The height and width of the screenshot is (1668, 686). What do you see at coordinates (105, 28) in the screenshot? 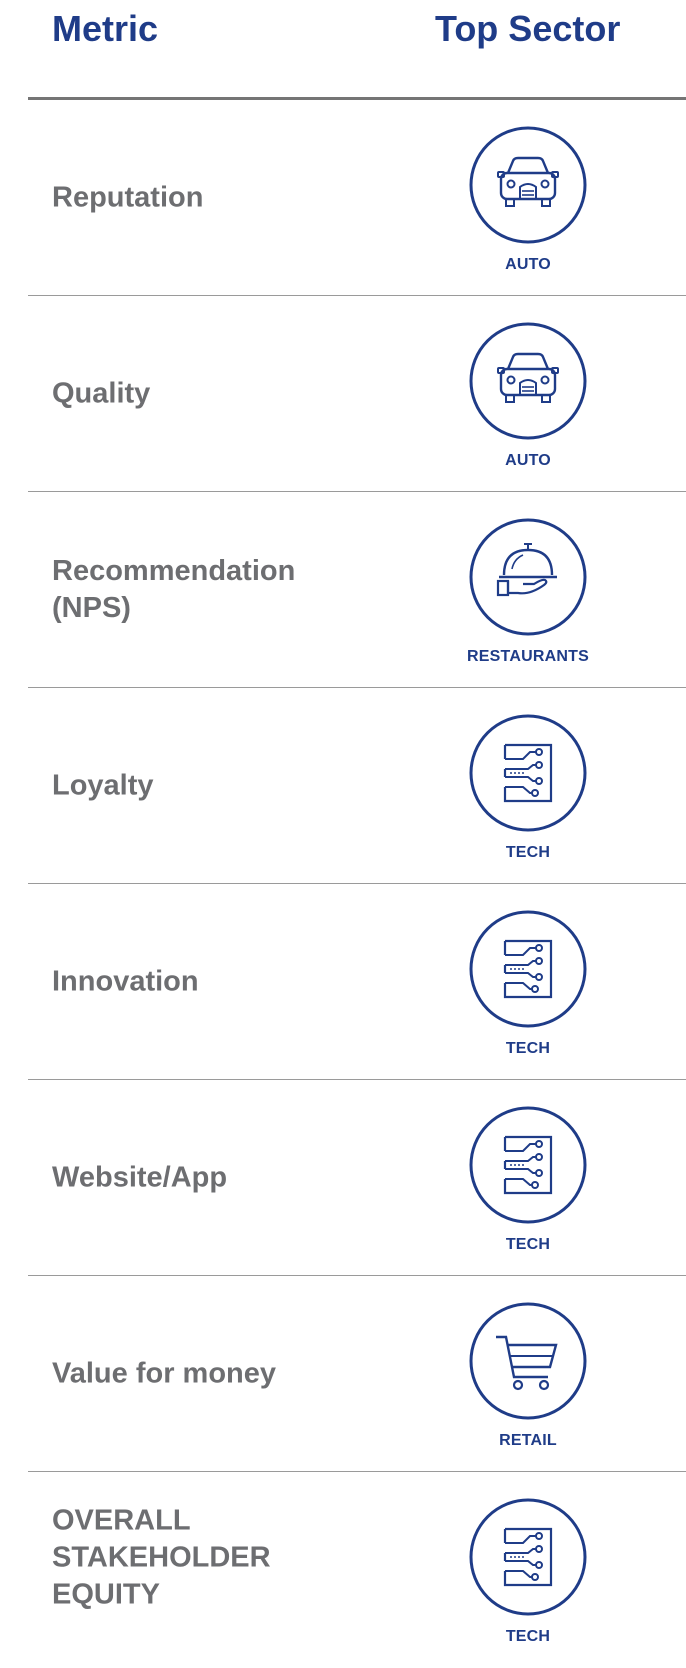
I see `metric-column-header: Metric` at bounding box center [105, 28].